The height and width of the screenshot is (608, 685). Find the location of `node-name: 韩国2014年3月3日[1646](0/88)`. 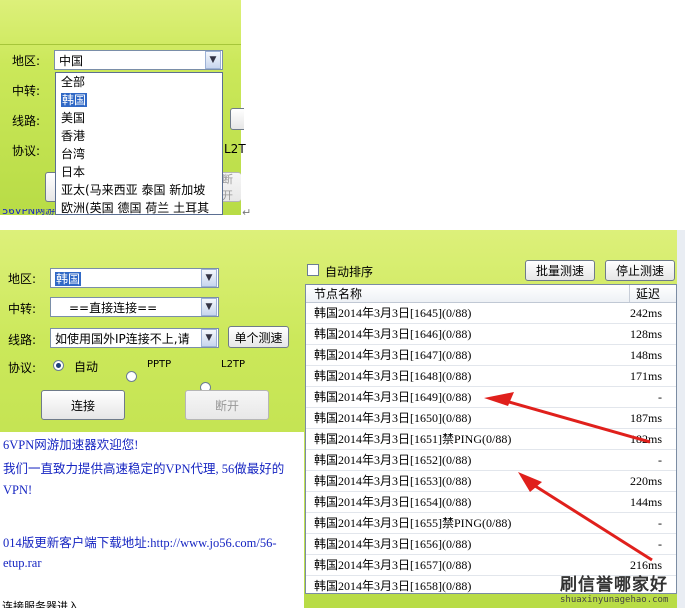

node-name: 韩国2014年3月3日[1646](0/88) is located at coordinates (393, 334).